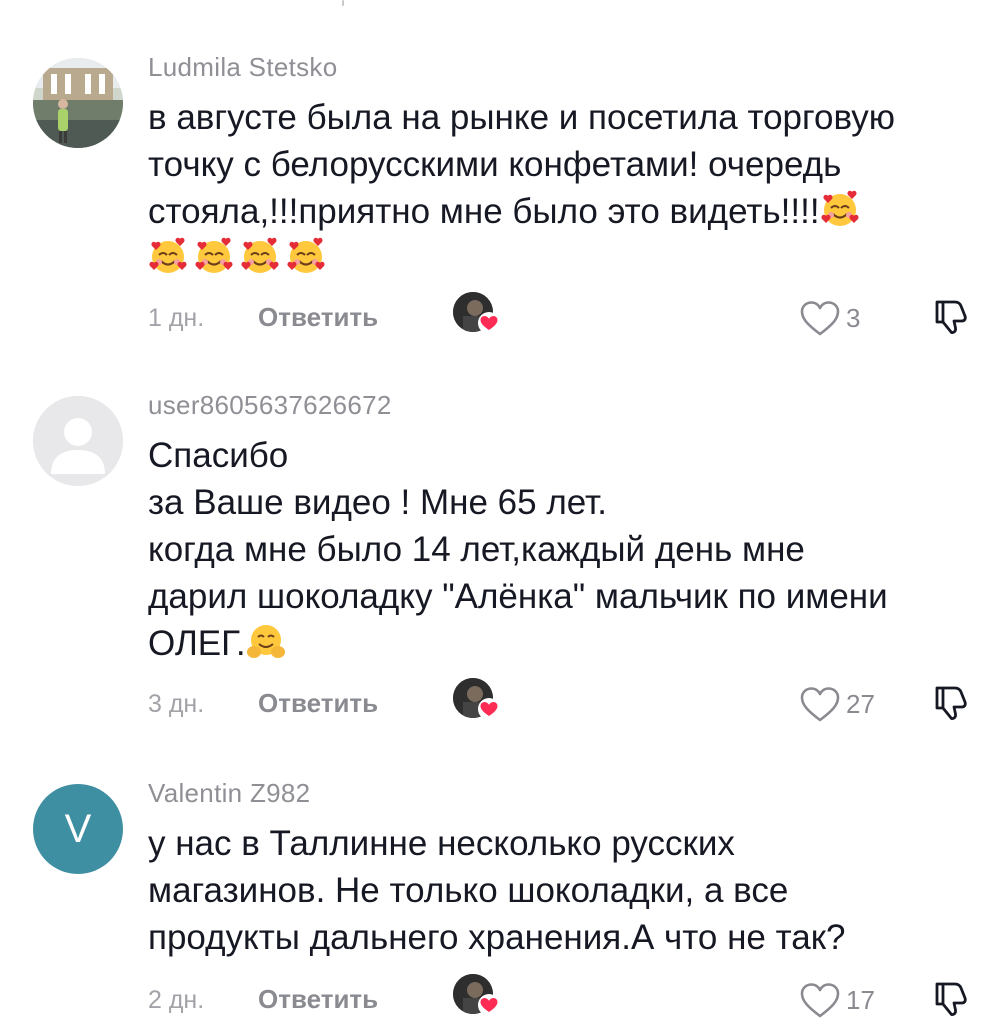 The image size is (1003, 1024). What do you see at coordinates (218, 455) in the screenshot?
I see `comment-text-line: Спасибо` at bounding box center [218, 455].